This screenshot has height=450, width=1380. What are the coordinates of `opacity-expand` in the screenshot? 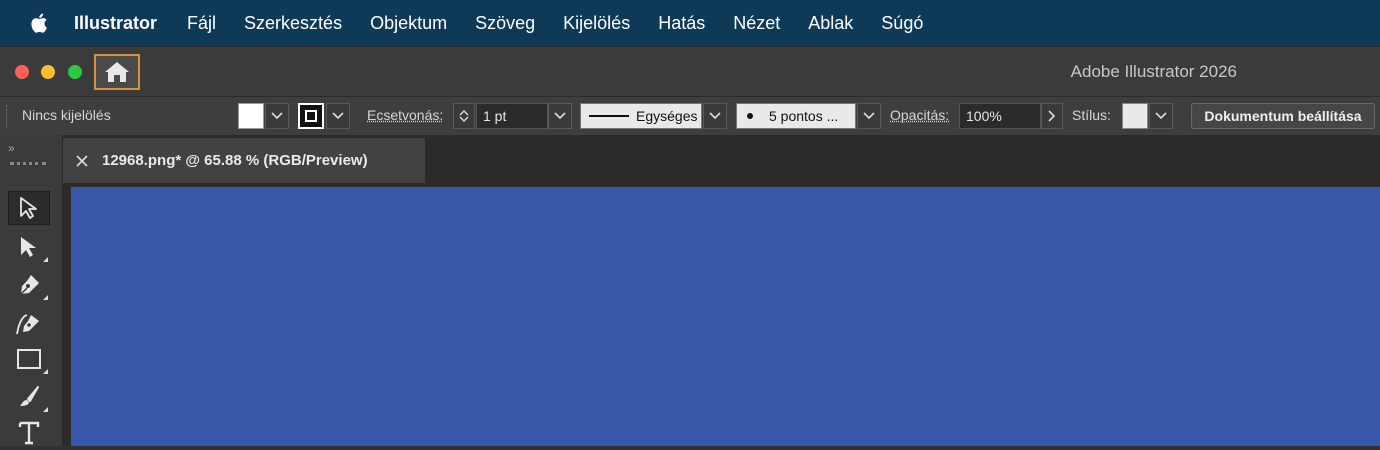 It's located at (1052, 116).